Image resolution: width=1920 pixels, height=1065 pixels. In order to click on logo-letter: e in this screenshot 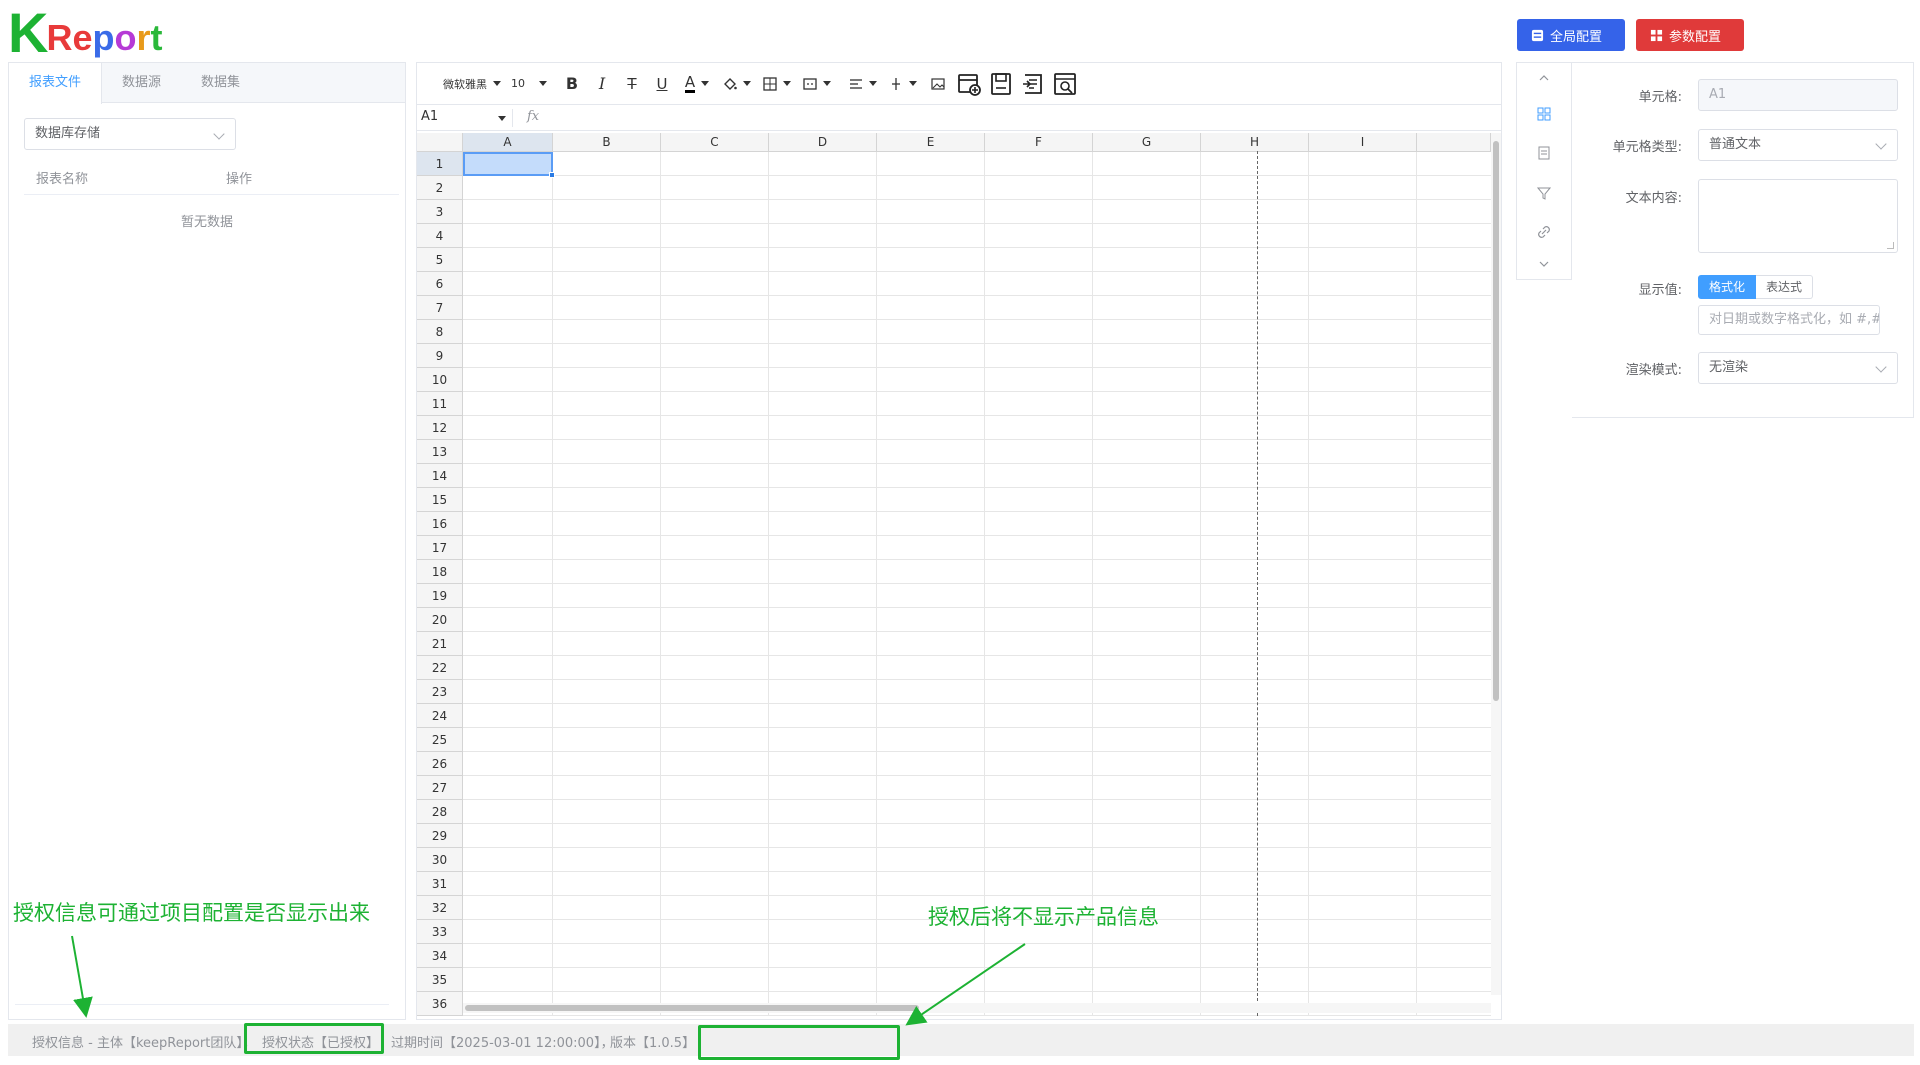, I will do `click(82, 37)`.